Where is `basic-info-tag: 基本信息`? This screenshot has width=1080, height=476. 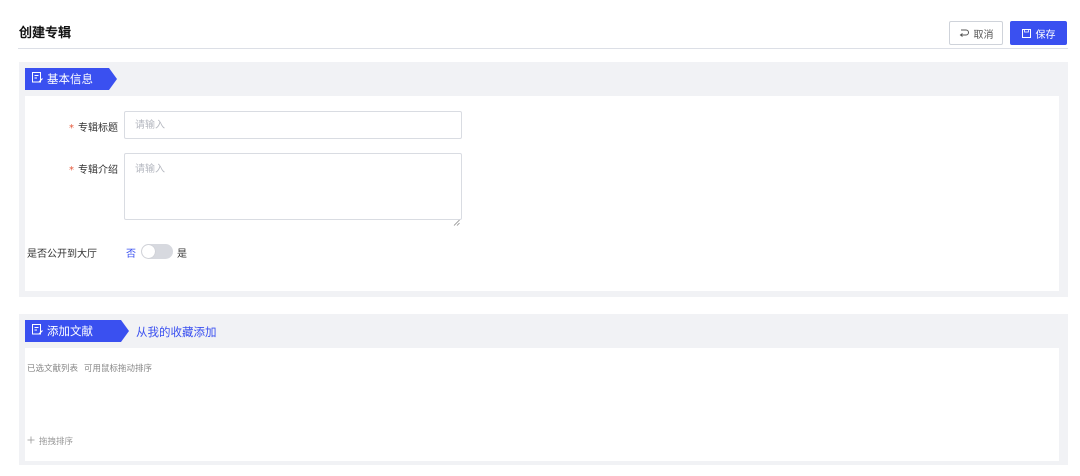 basic-info-tag: 基本信息 is located at coordinates (71, 79).